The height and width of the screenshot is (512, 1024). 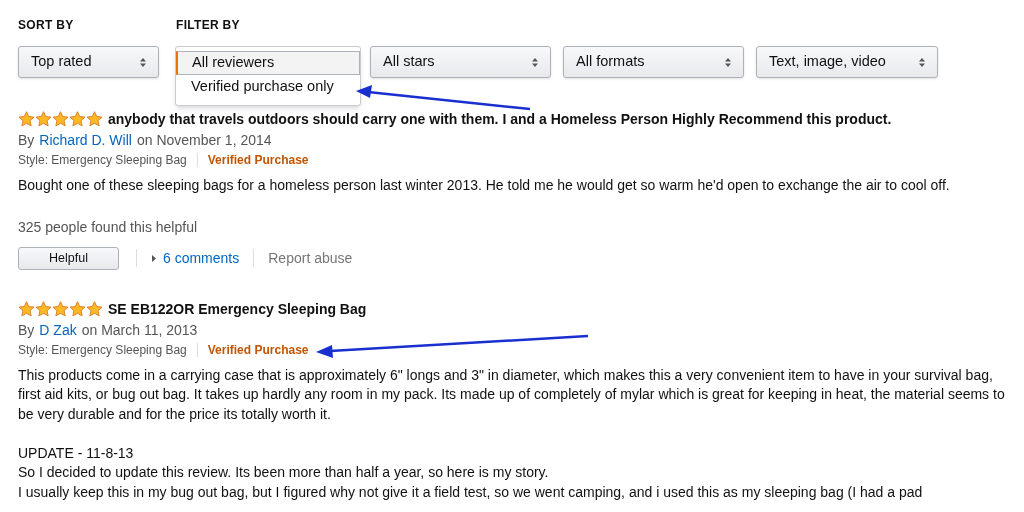 I want to click on sort-label: SORT BY, so click(x=46, y=24).